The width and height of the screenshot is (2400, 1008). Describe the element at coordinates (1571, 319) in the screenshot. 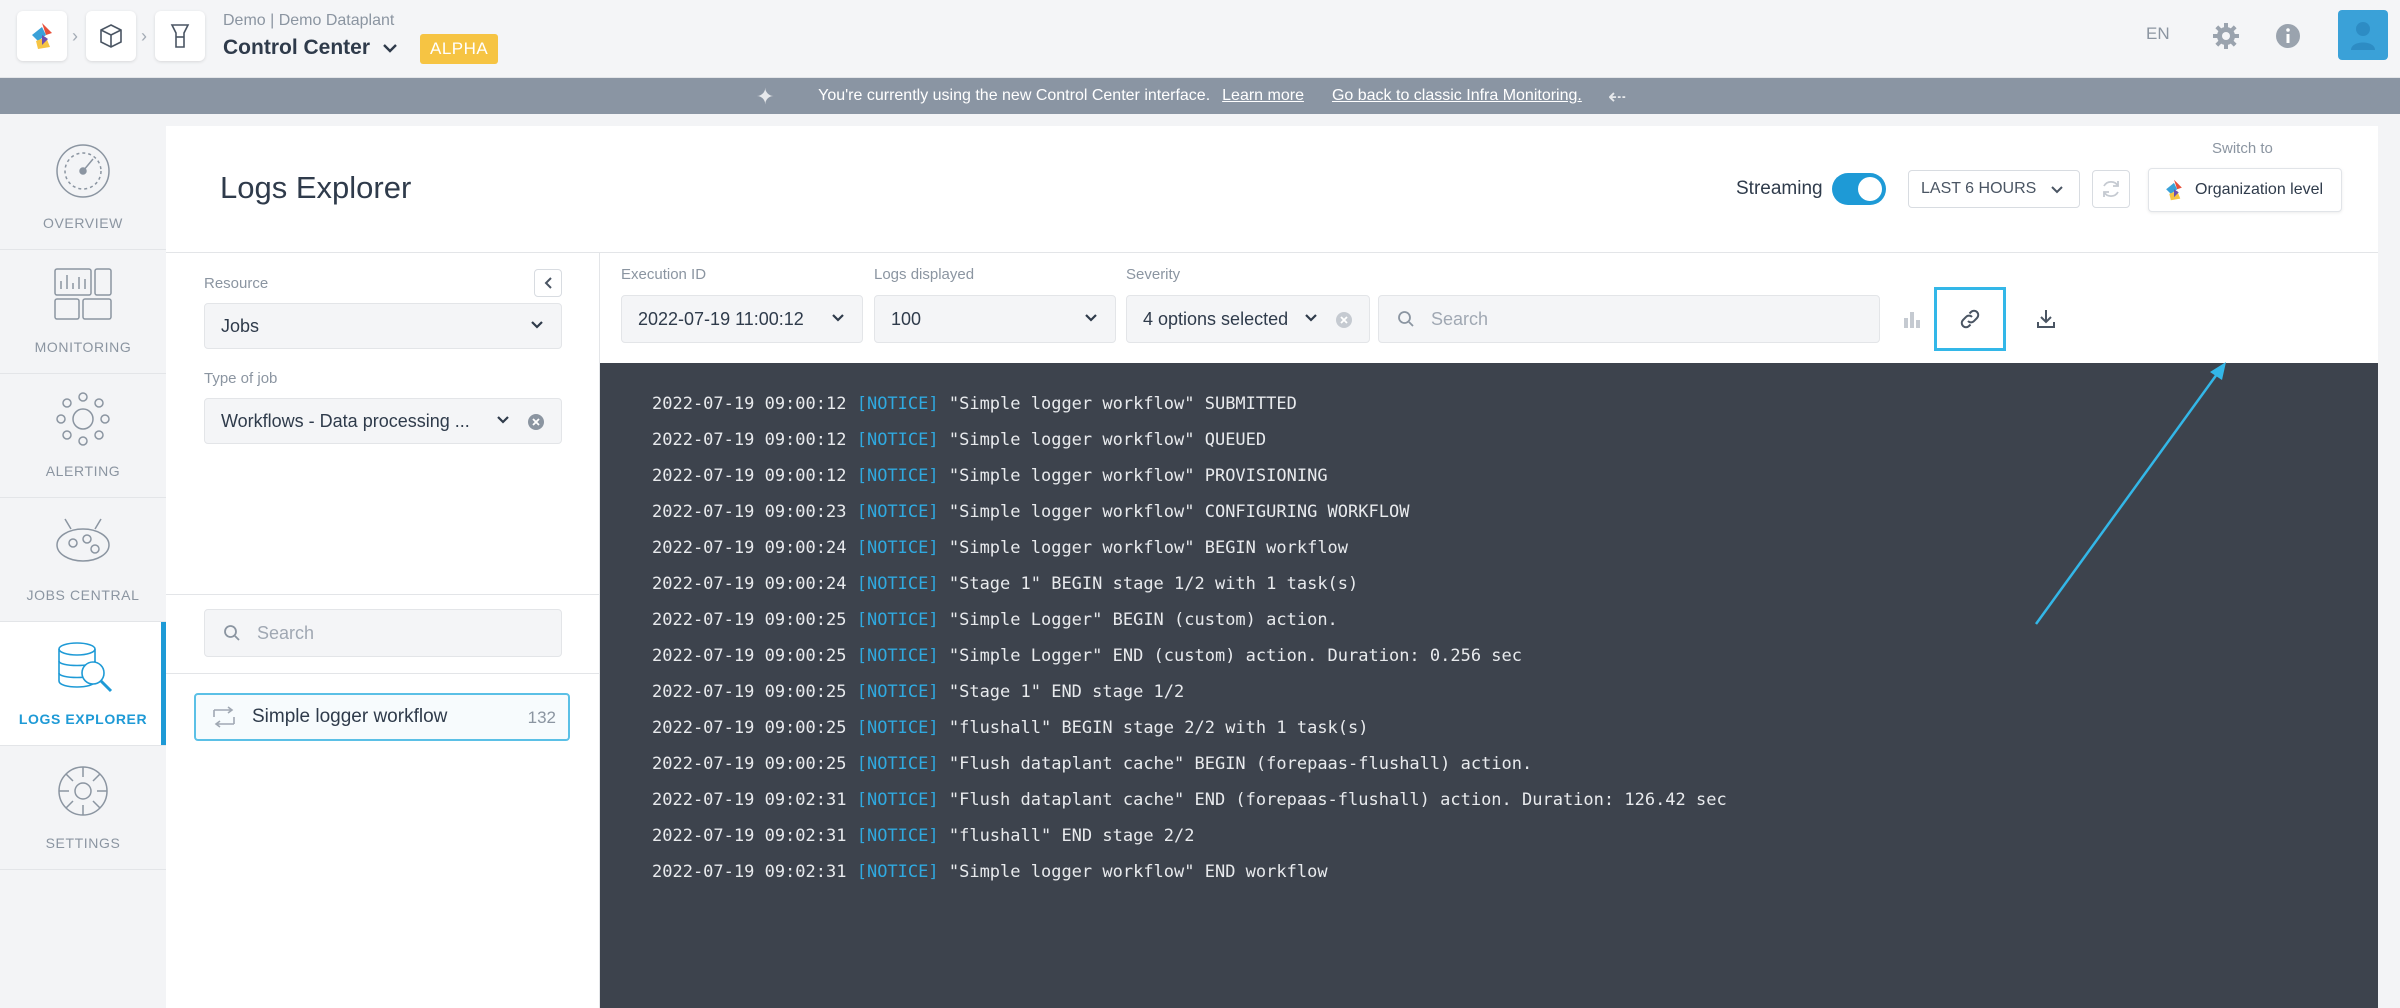

I see `log-search-input` at that location.